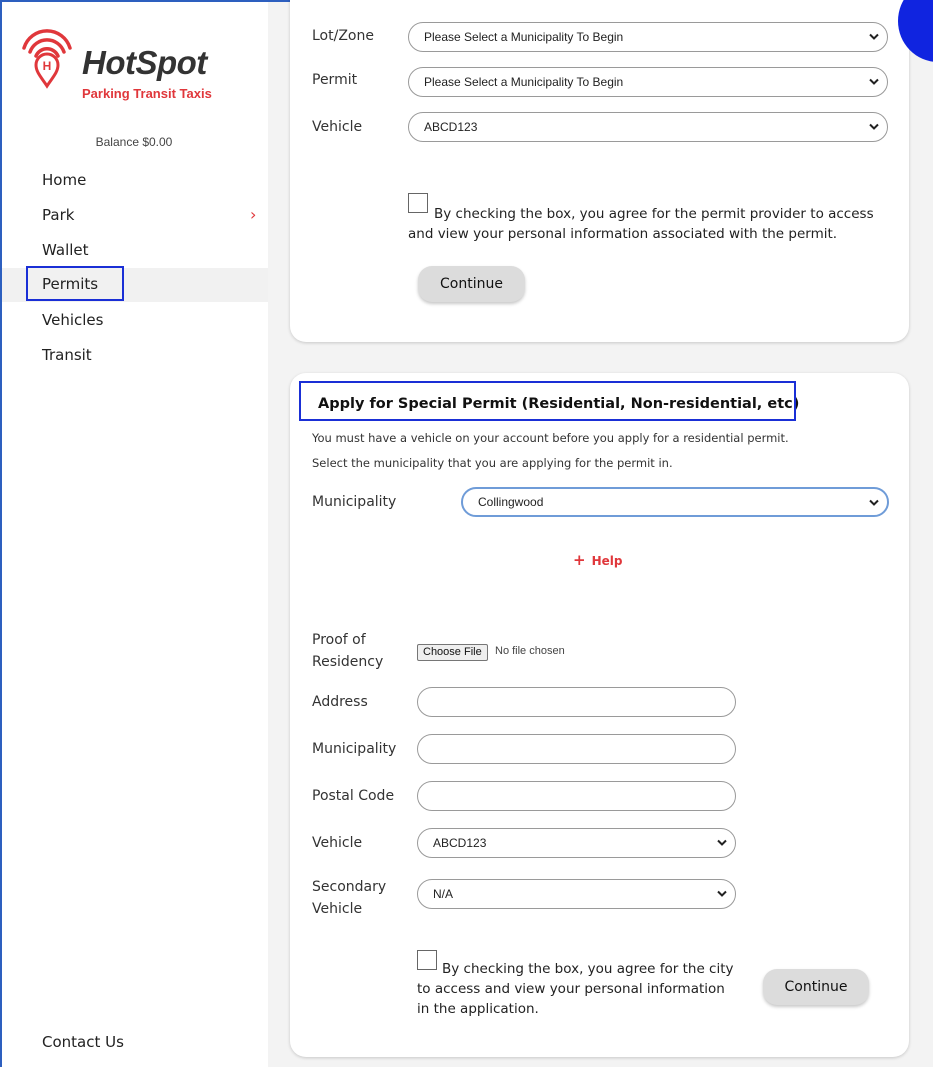 The width and height of the screenshot is (933, 1067). What do you see at coordinates (65, 250) in the screenshot?
I see `sidebar-item-label: Wallet` at bounding box center [65, 250].